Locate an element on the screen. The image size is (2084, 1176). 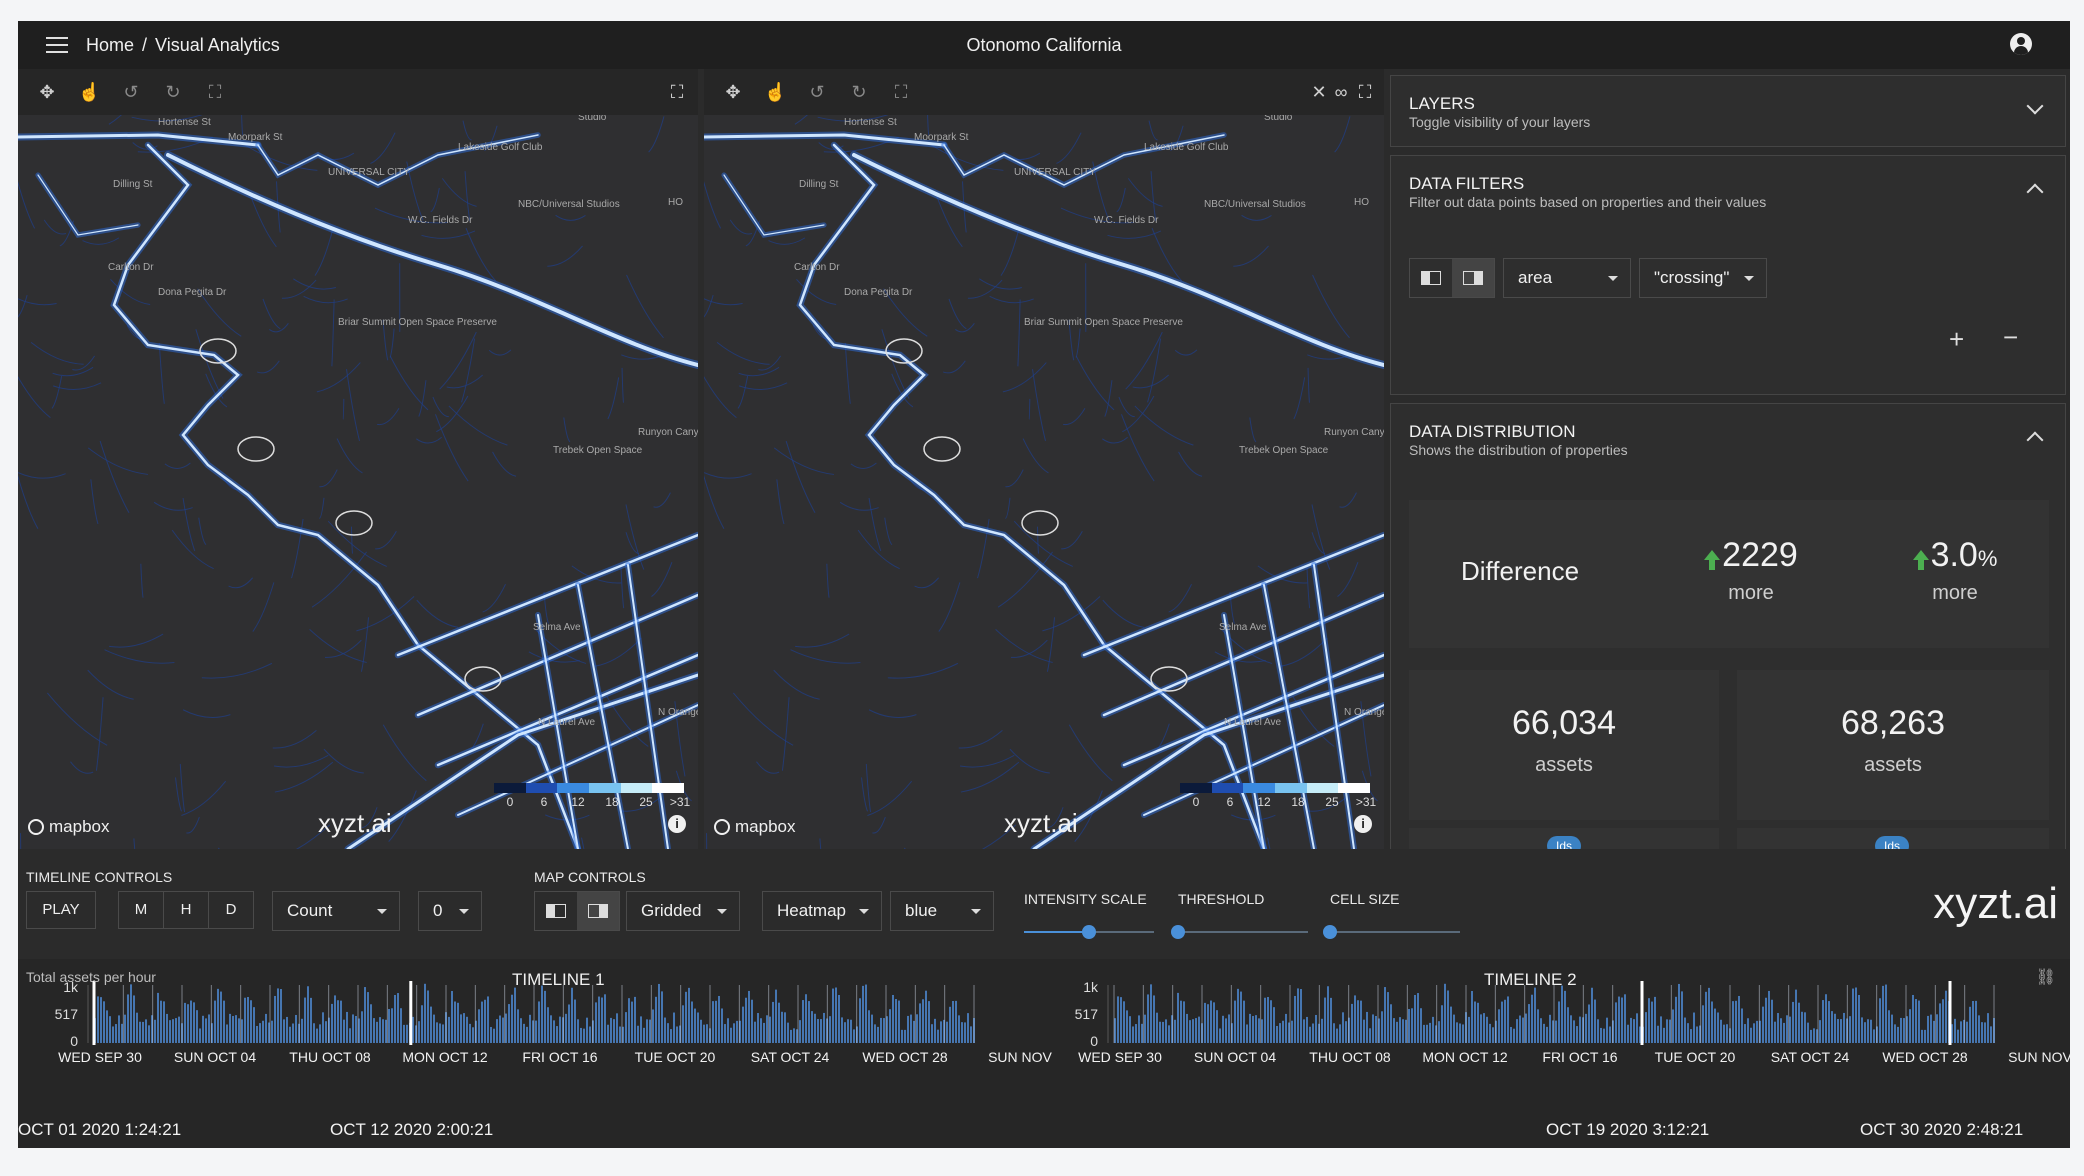
cell-size-label: CELL SIZE is located at coordinates (1365, 899).